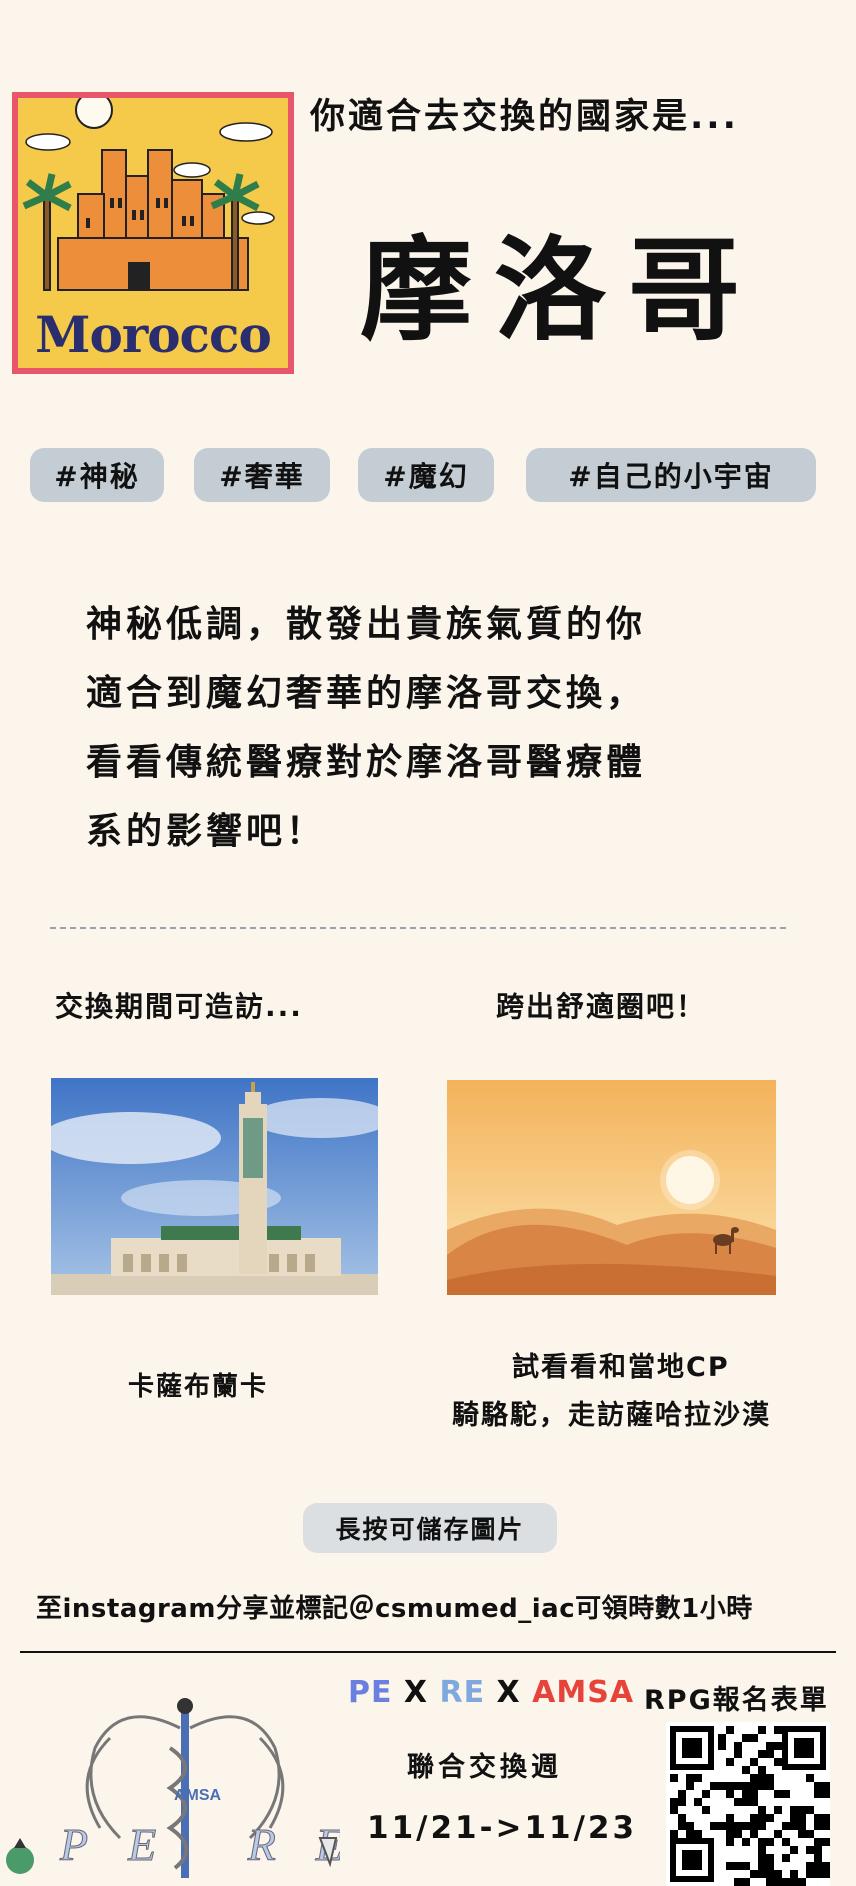 The width and height of the screenshot is (856, 1886). Describe the element at coordinates (370, 1692) in the screenshot. I see `pe-label: PE` at that location.